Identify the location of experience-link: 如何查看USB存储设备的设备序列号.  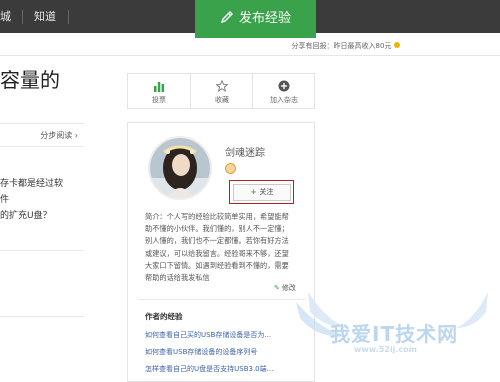
(201, 352).